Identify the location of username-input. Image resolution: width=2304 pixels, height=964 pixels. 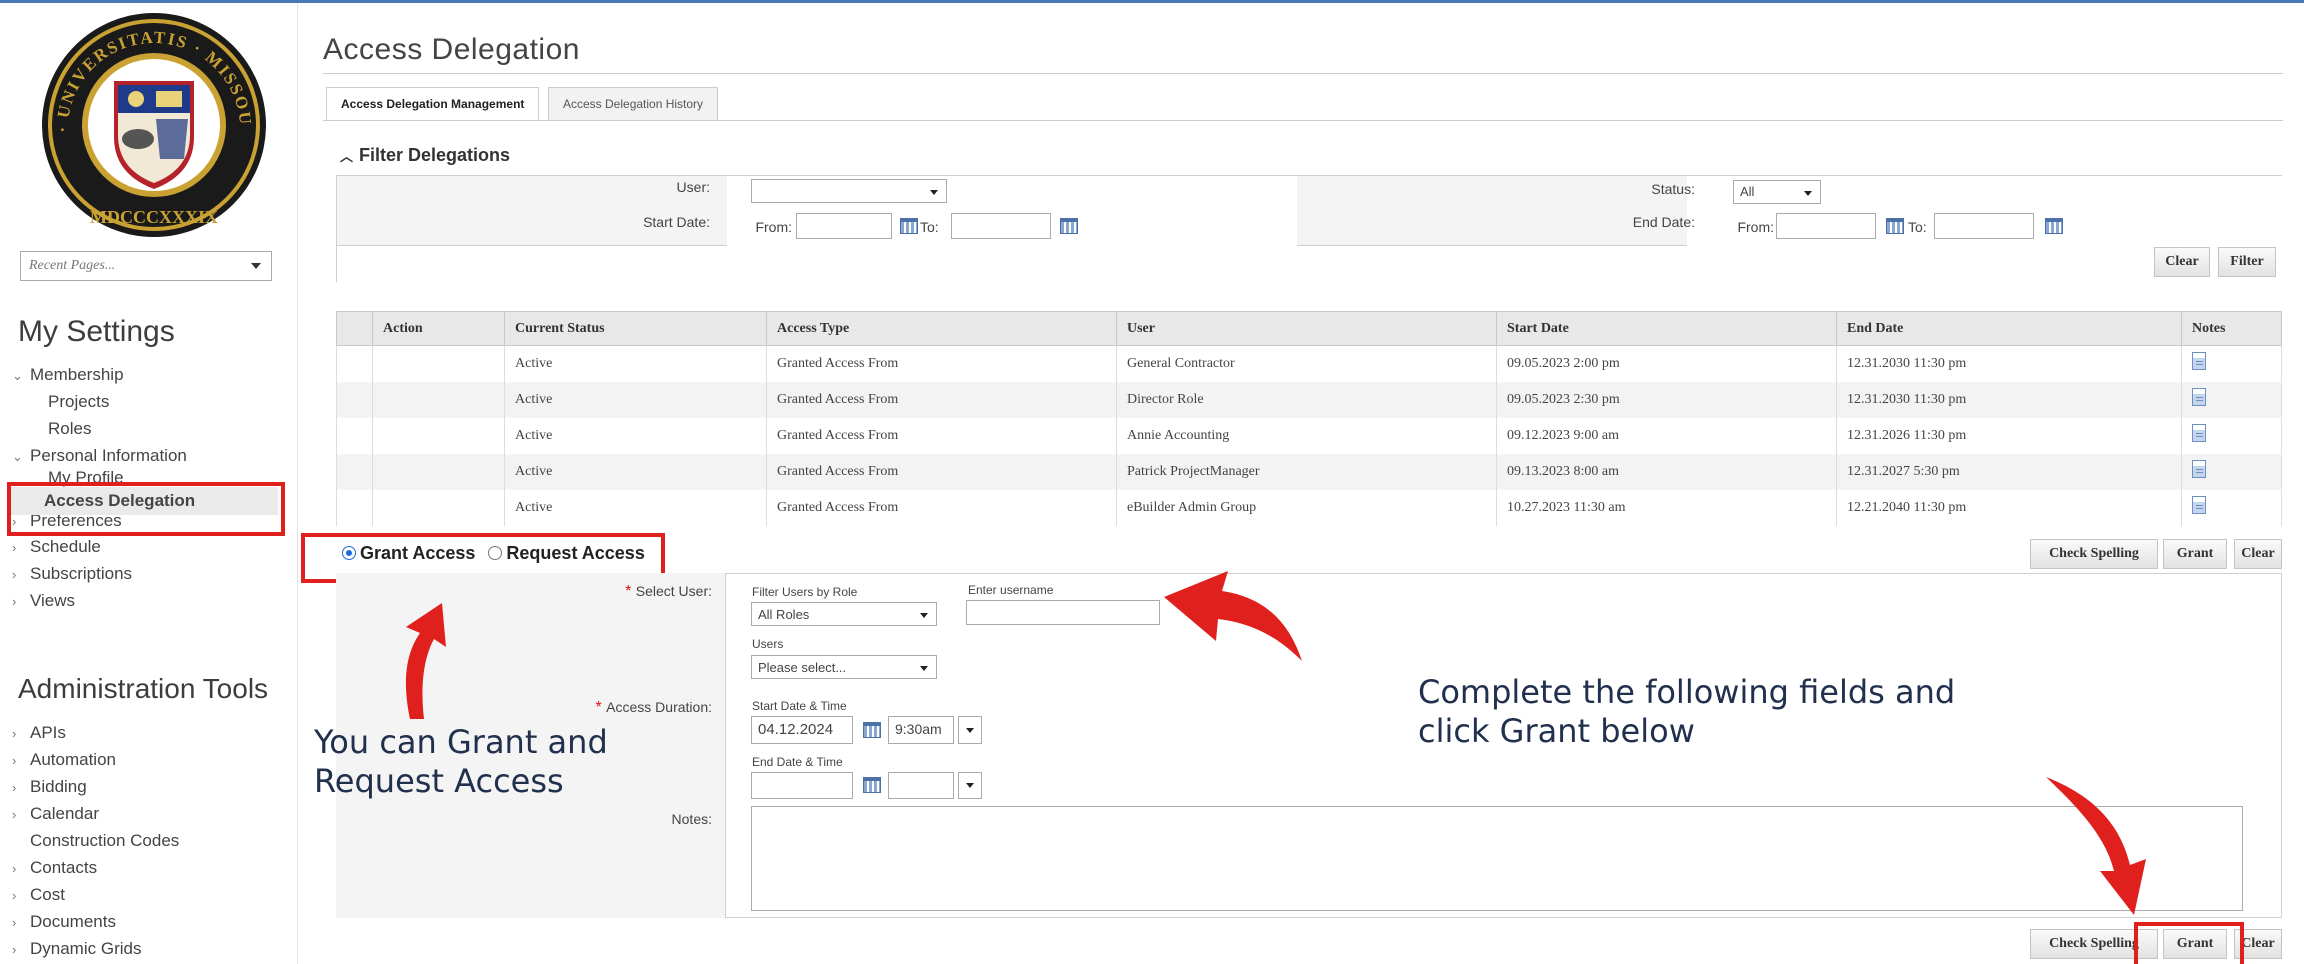
(1063, 612).